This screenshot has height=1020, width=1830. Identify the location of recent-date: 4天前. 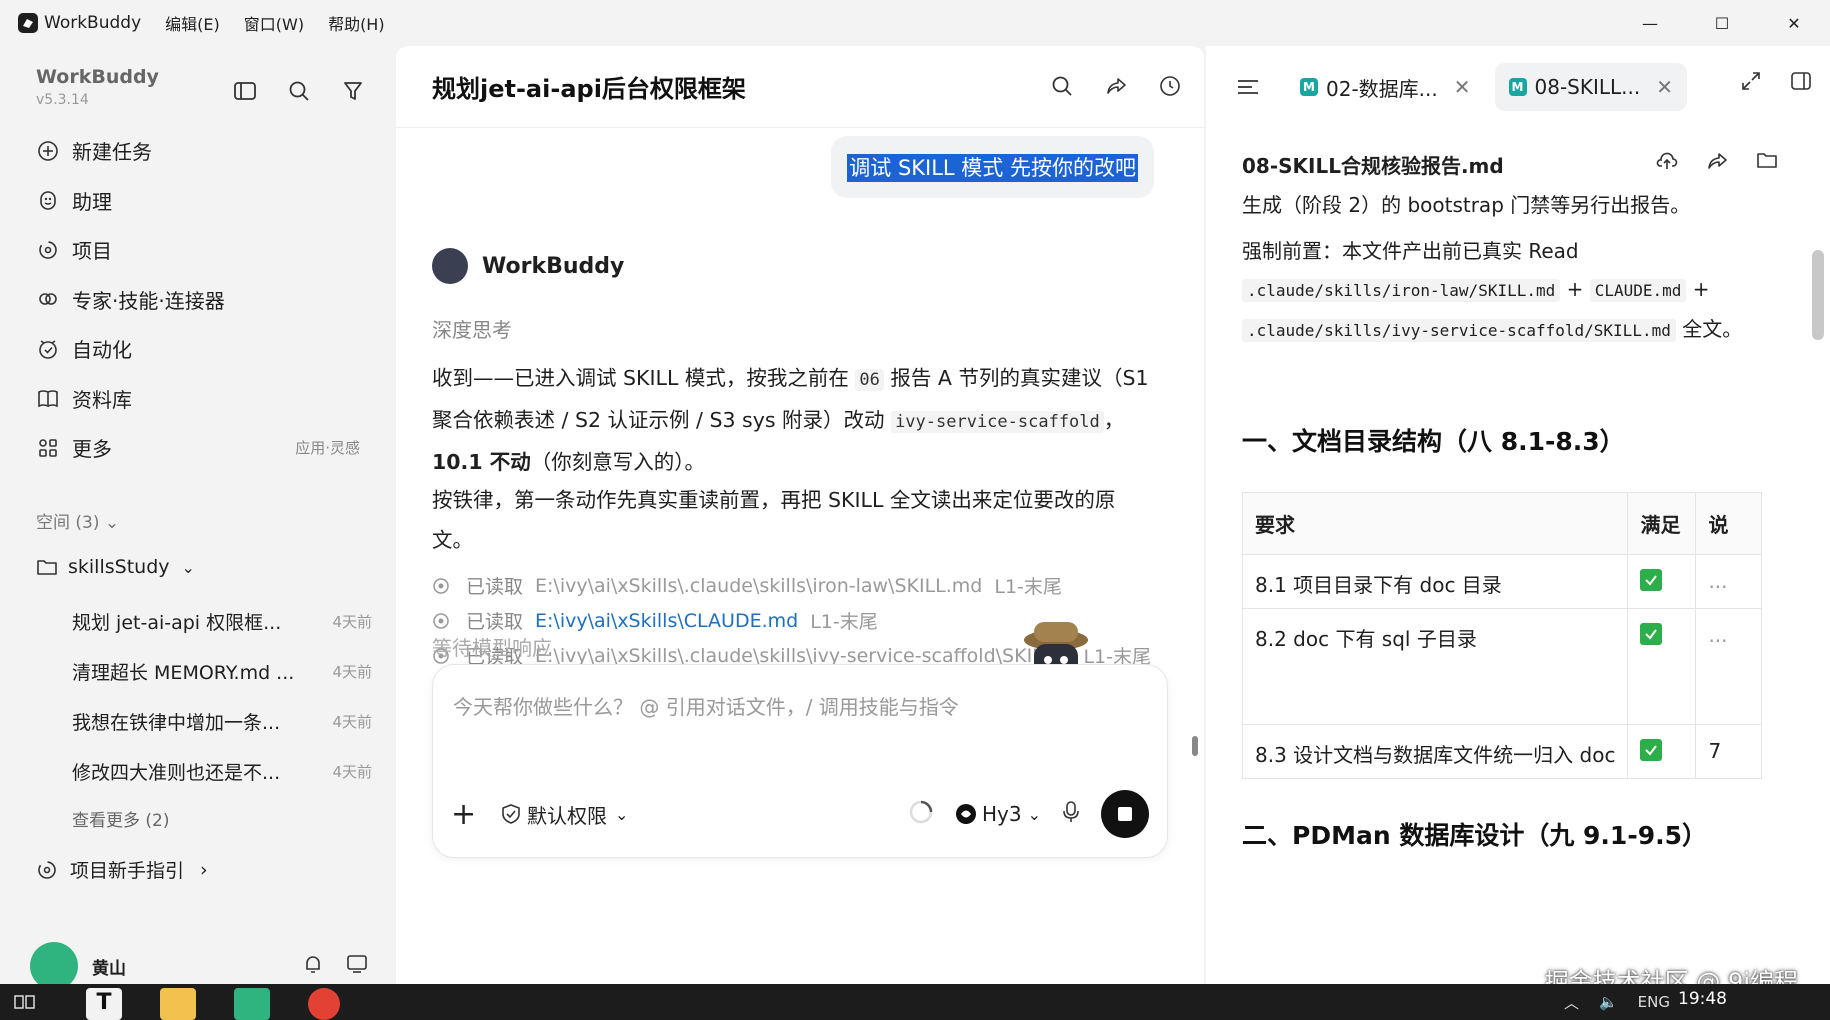
(352, 771).